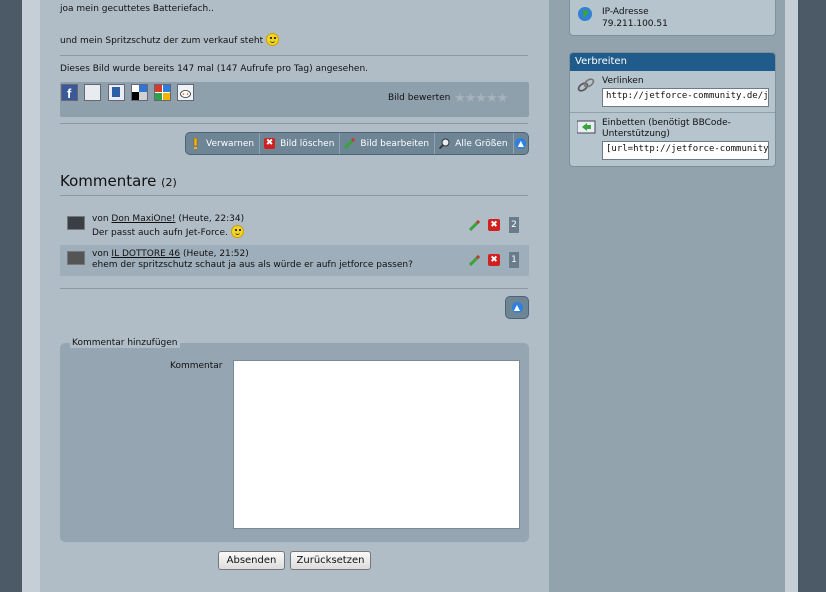 This screenshot has height=592, width=826. What do you see at coordinates (623, 81) in the screenshot?
I see `link-label: Verlinken` at bounding box center [623, 81].